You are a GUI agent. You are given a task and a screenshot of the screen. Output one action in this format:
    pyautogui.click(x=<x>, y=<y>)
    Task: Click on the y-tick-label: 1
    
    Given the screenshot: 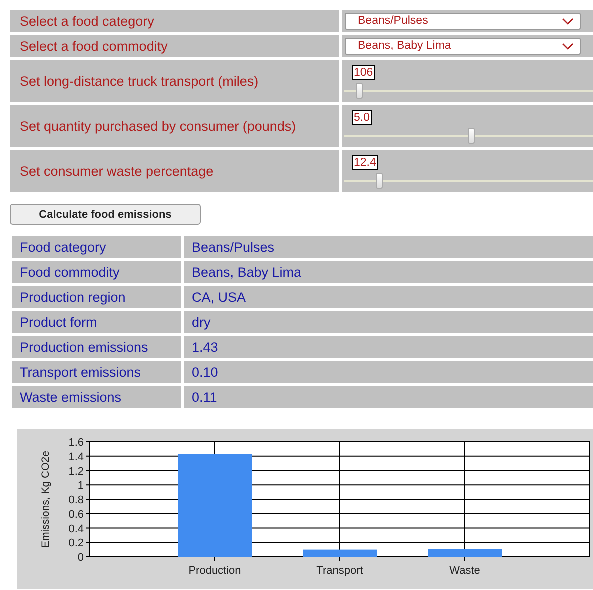 What is the action you would take?
    pyautogui.click(x=81, y=486)
    